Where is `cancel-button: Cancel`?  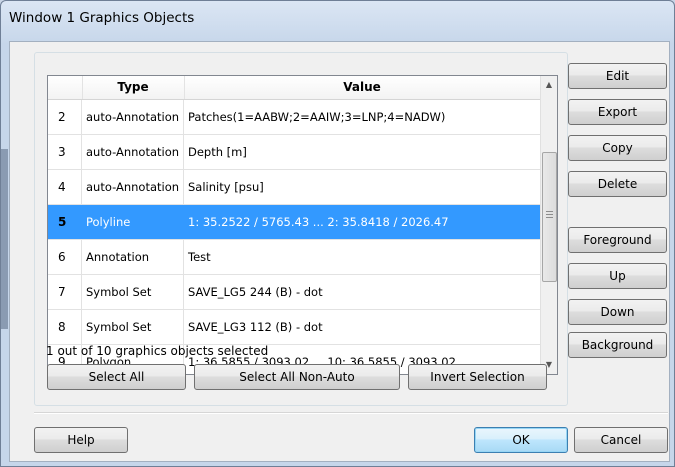 cancel-button: Cancel is located at coordinates (621, 440).